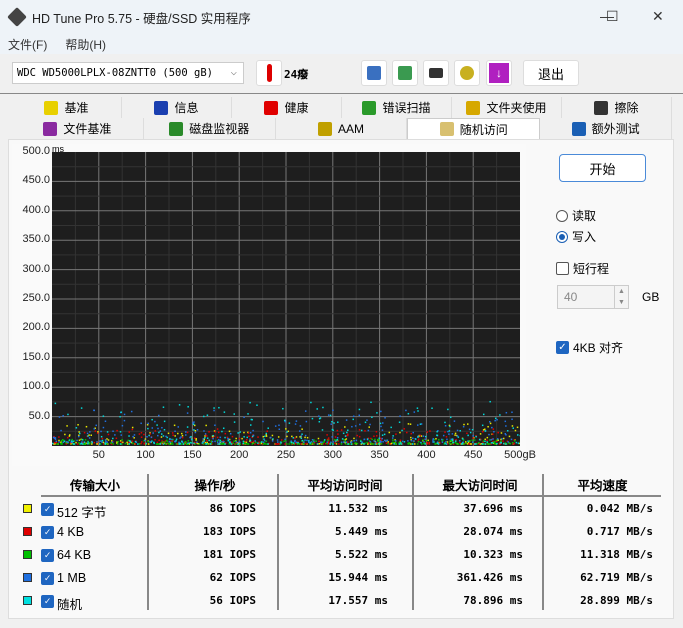 The height and width of the screenshot is (628, 683). What do you see at coordinates (436, 73) in the screenshot?
I see `screenshot-button` at bounding box center [436, 73].